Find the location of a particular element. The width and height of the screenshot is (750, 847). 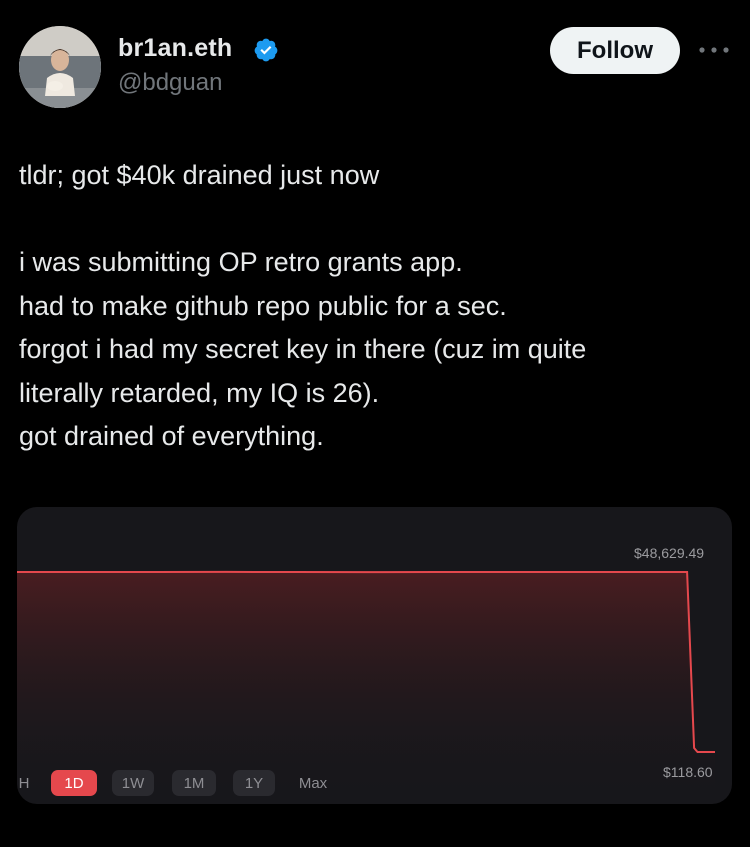

tweet-line: literally retarded, my IQ is 26). is located at coordinates (199, 392).